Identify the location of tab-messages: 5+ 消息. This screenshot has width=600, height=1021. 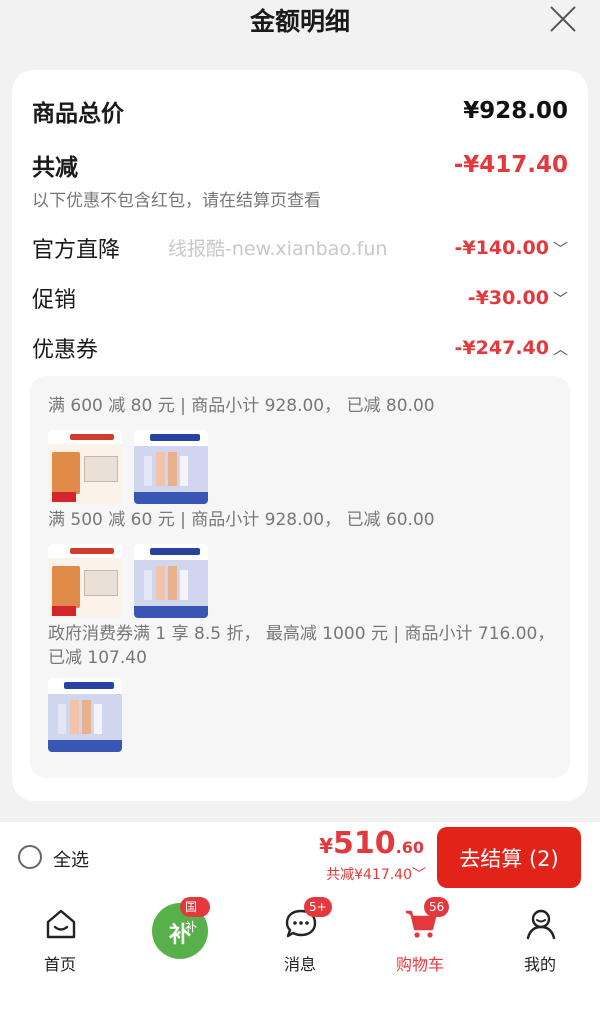
(300, 935).